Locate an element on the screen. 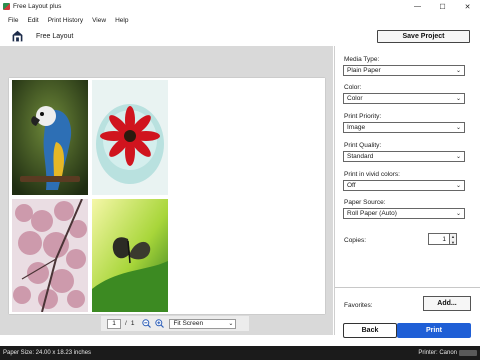 Image resolution: width=480 pixels, height=360 pixels. print-quality-select: Standard ⌄ is located at coordinates (404, 156).